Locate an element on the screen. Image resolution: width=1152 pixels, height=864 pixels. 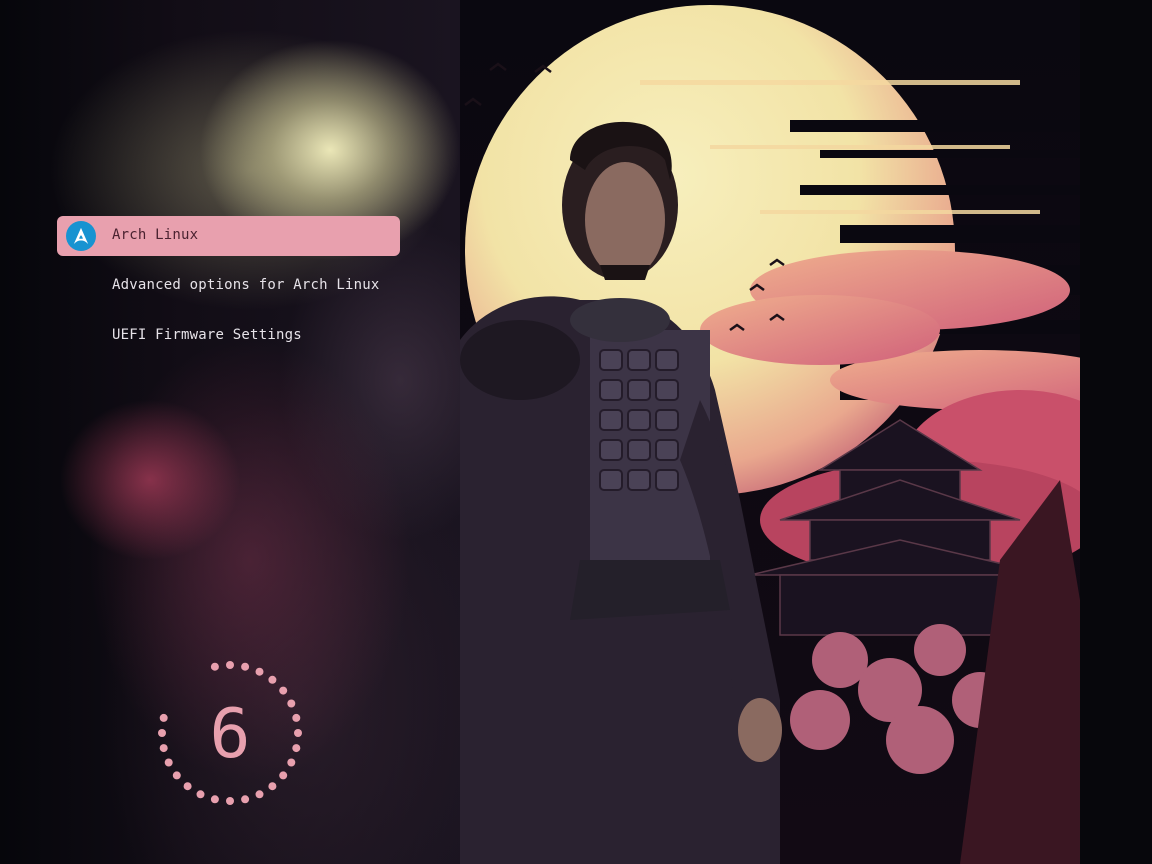
countdown-number: 6 is located at coordinates (230, 734).